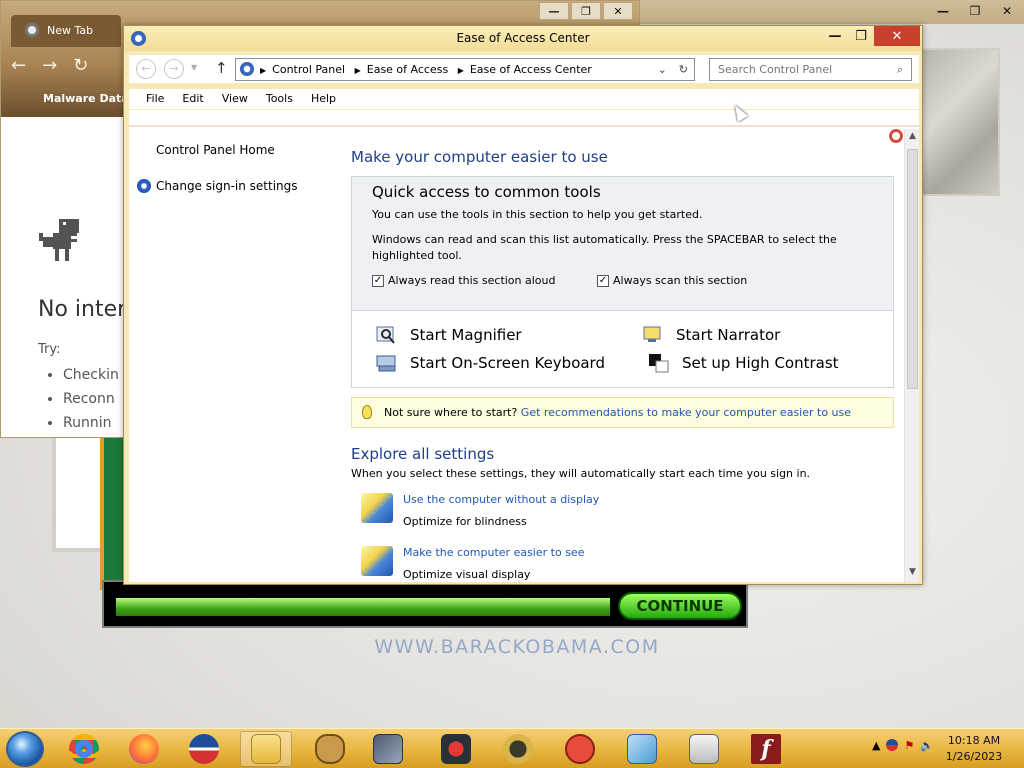  What do you see at coordinates (760, 363) in the screenshot?
I see `setup-high-contrast-label: Set up High Contrast` at bounding box center [760, 363].